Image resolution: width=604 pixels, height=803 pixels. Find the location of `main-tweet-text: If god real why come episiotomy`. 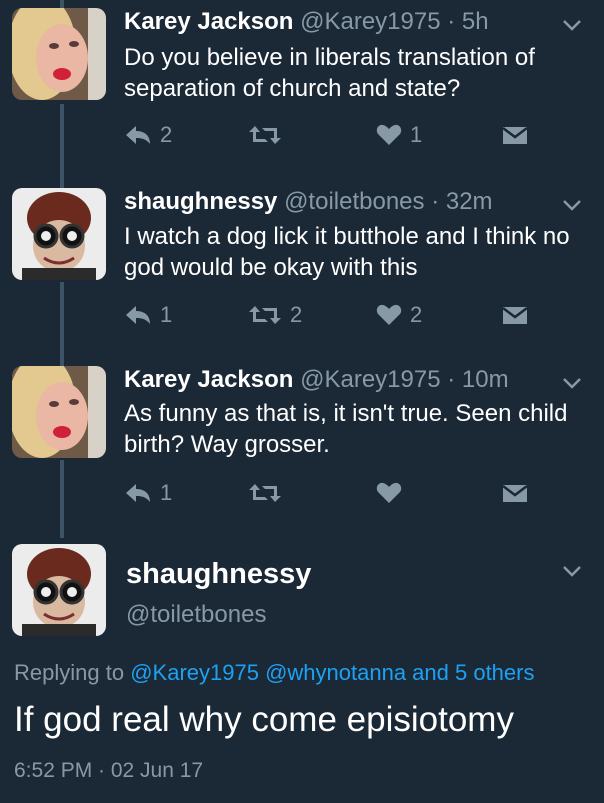

main-tweet-text: If god real why come episiotomy is located at coordinates (264, 719).